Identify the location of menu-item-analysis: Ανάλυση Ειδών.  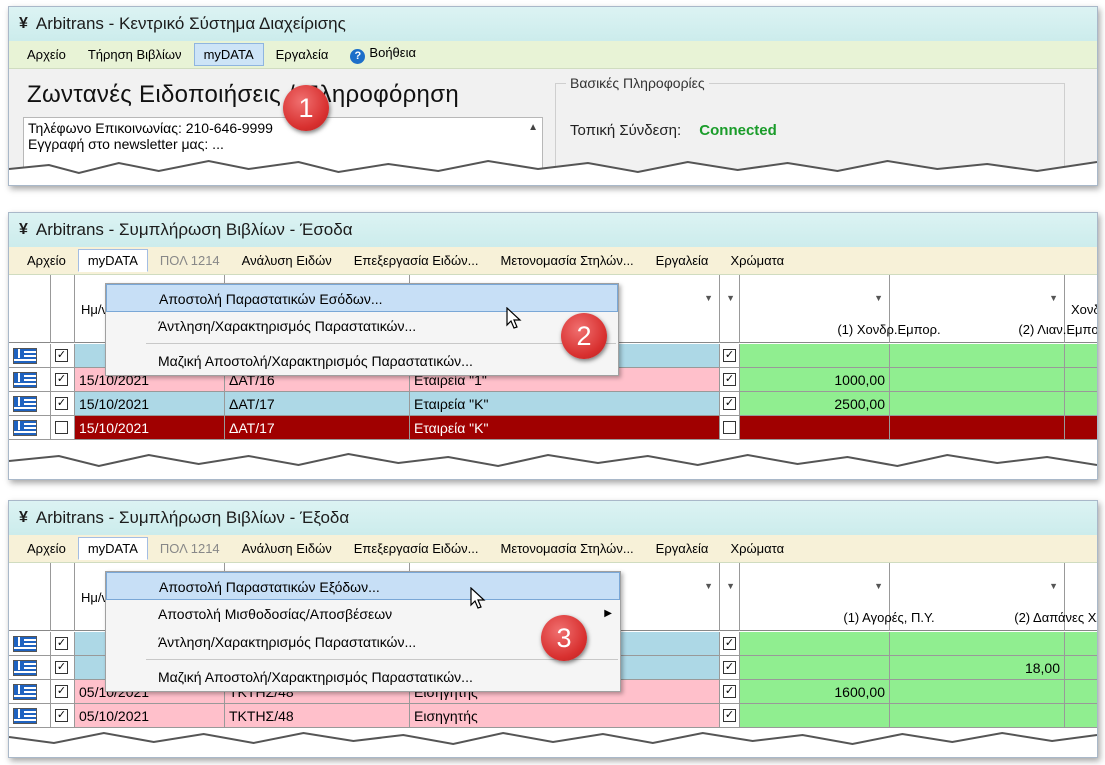
(287, 548).